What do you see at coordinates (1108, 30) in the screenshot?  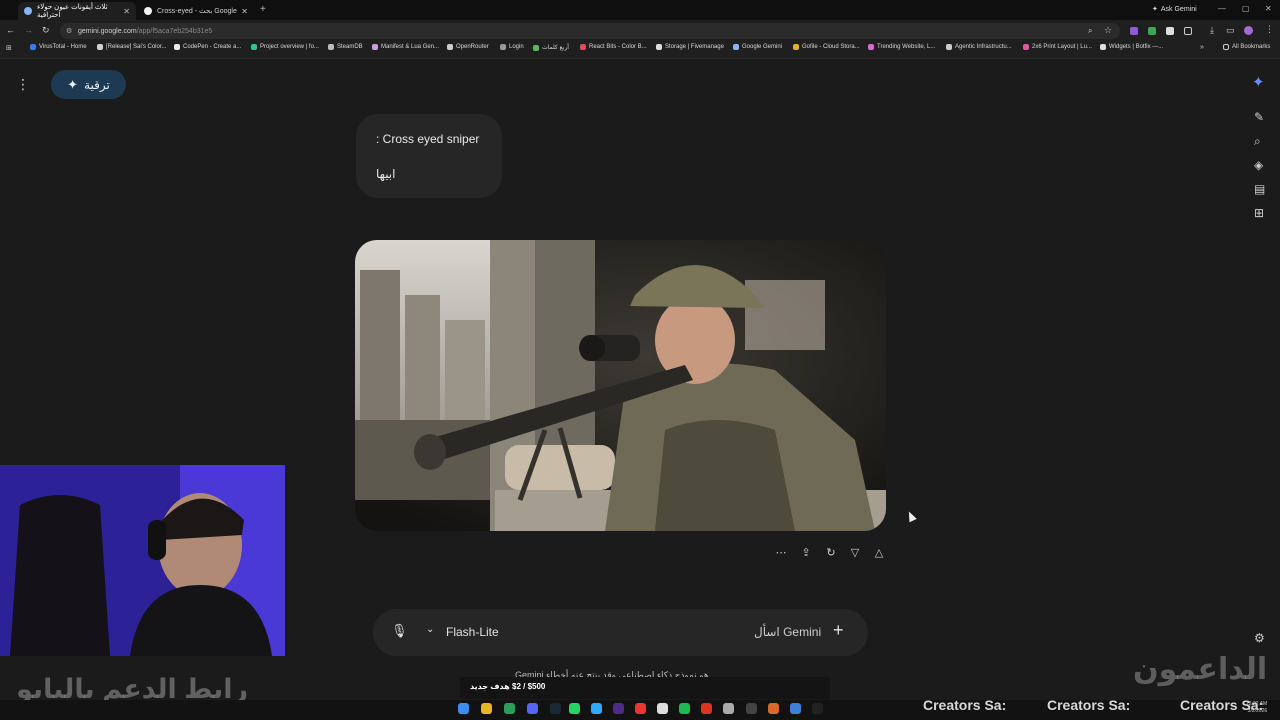 I see `bookmark-star-icon: ☆` at bounding box center [1108, 30].